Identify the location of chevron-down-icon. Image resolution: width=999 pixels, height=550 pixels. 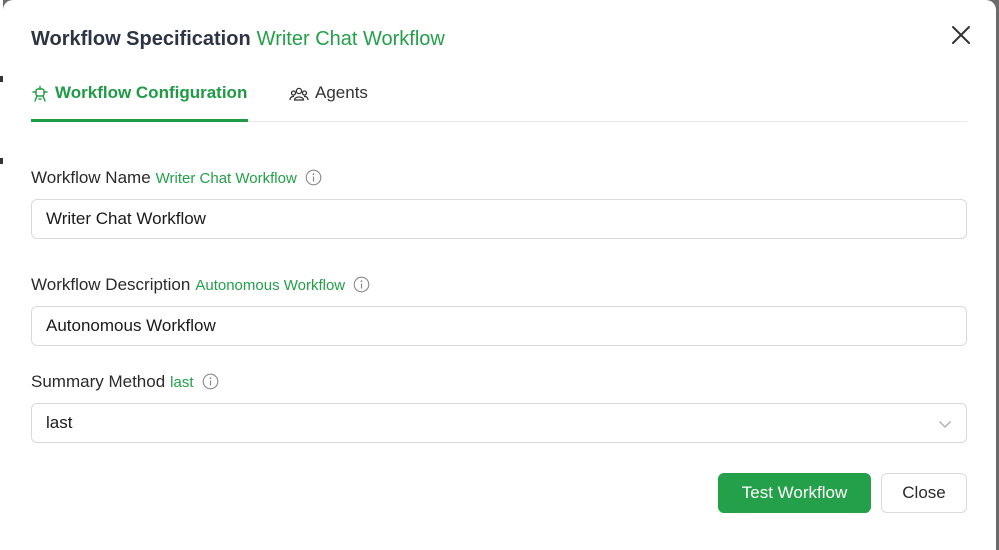
(945, 424).